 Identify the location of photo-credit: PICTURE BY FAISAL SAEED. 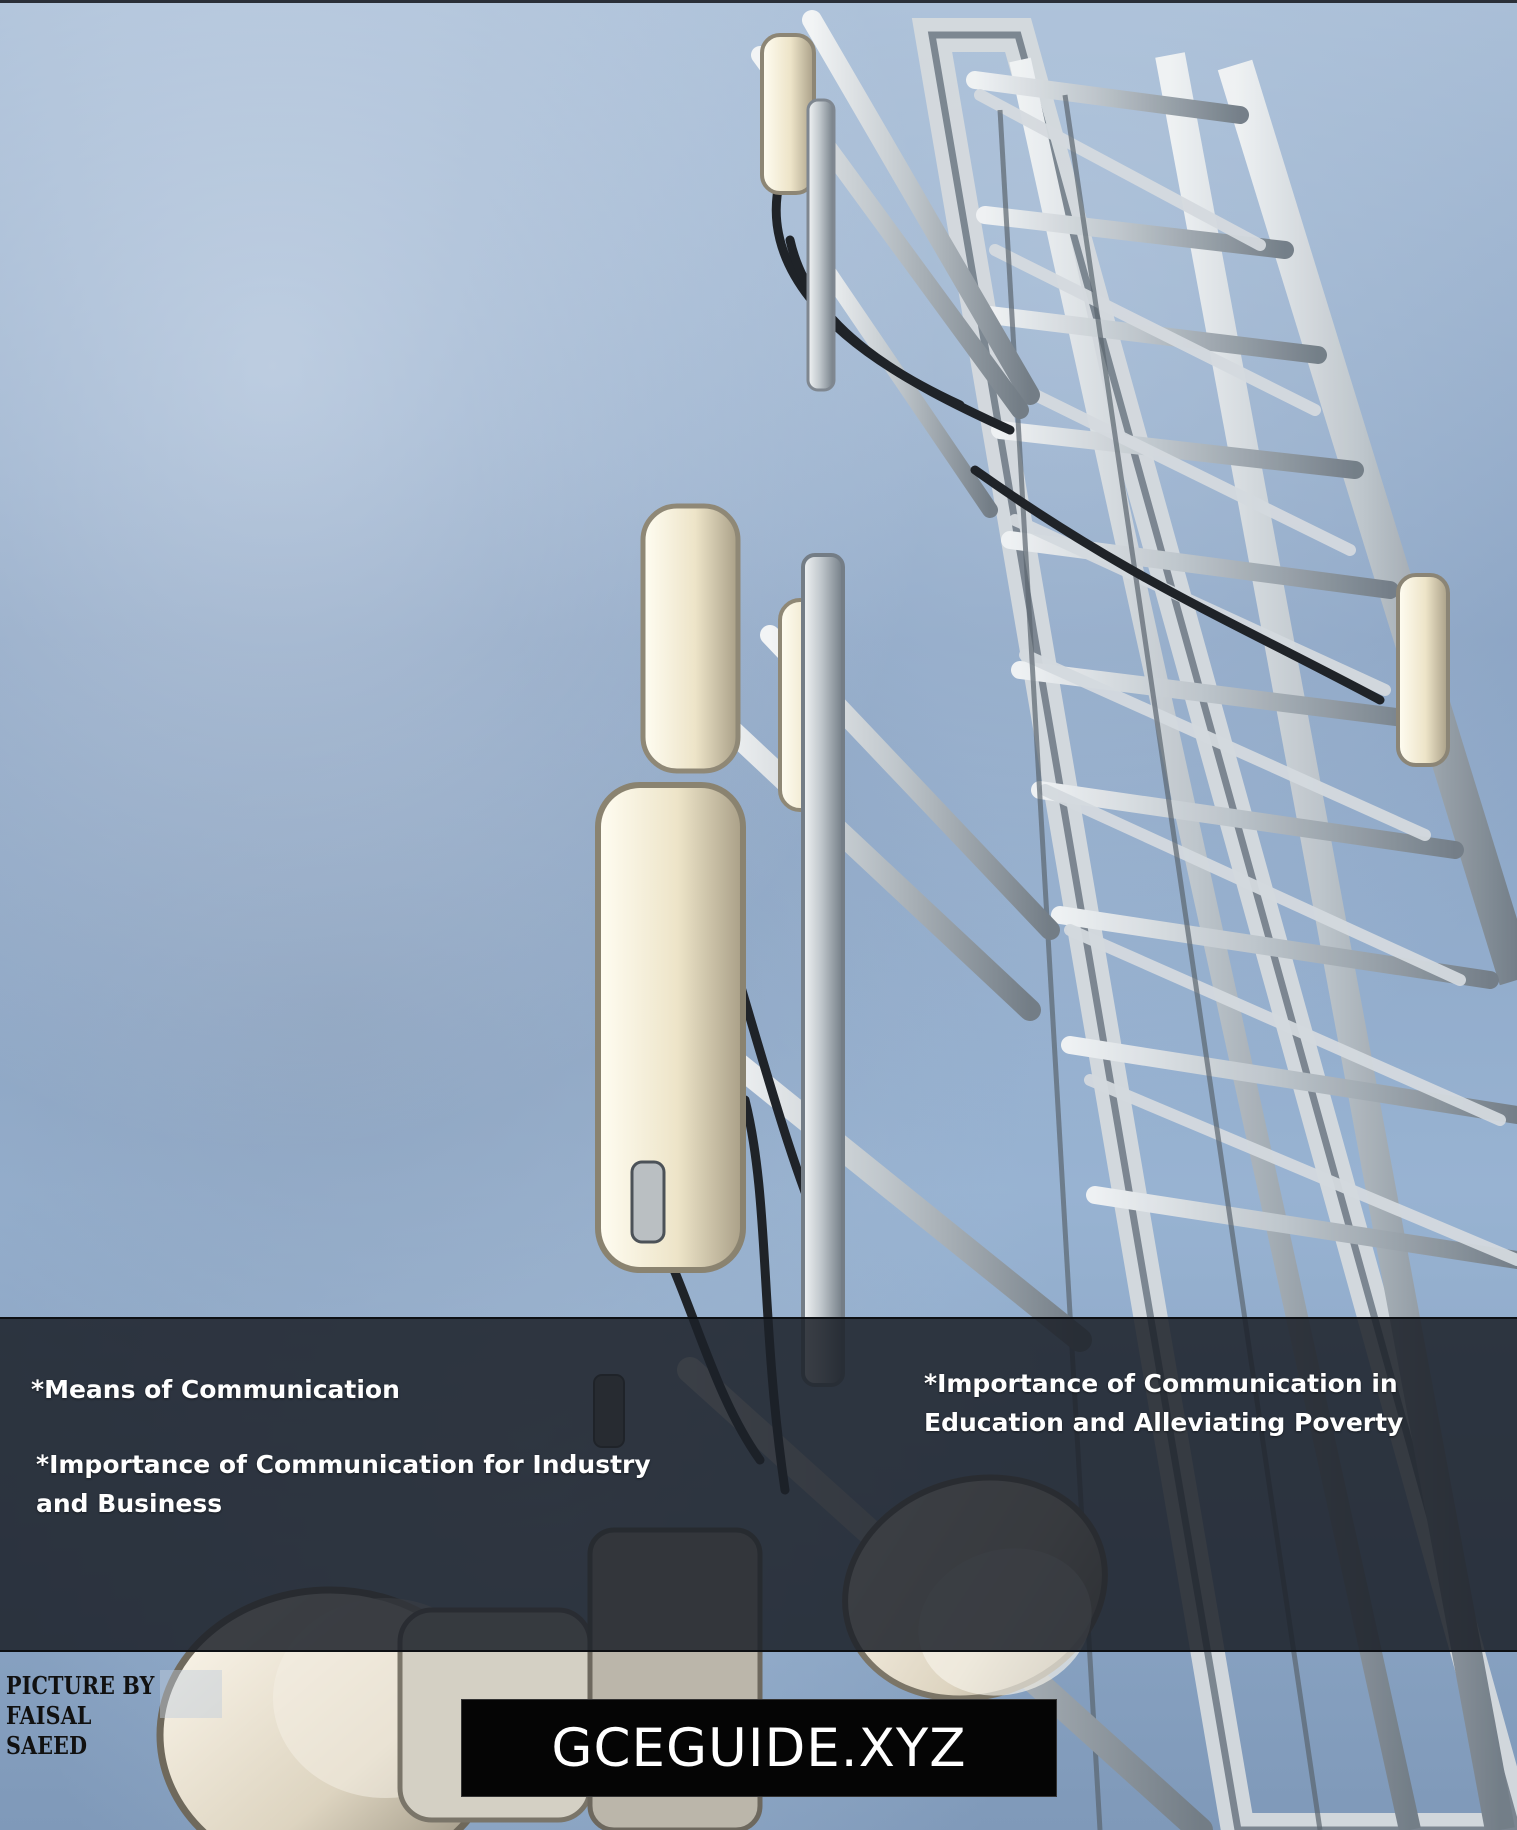
(83, 1716).